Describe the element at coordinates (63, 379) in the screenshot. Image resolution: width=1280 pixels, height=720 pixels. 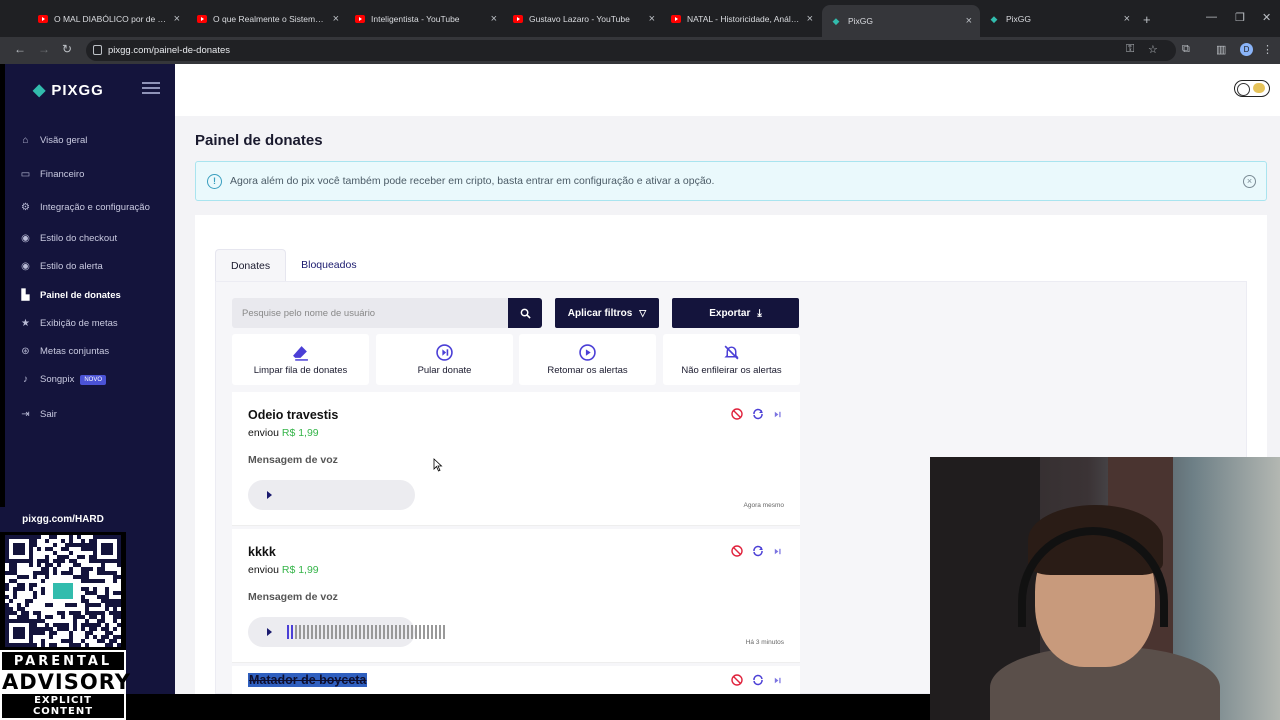
I see `sidebar-item-songpix: ♪ Songpix NOVO` at that location.